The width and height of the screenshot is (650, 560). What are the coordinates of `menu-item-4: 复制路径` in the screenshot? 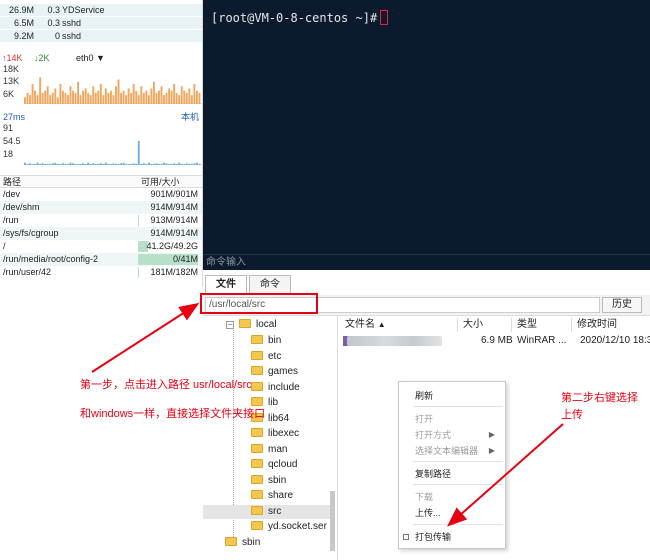 It's located at (452, 474).